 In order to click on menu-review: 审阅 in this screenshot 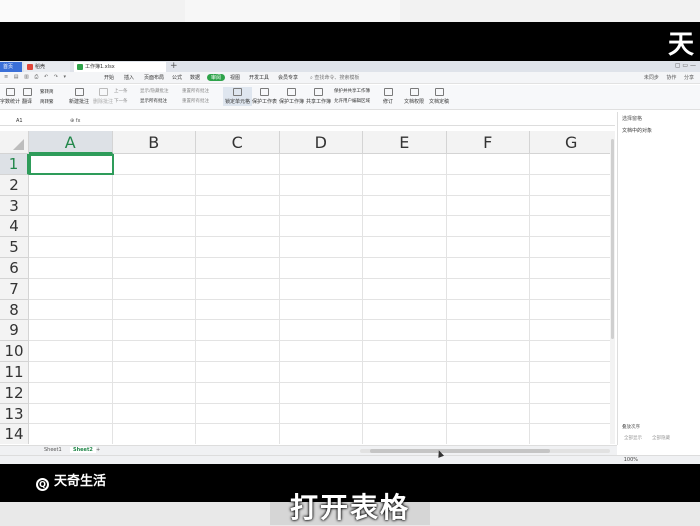, I will do `click(216, 77)`.